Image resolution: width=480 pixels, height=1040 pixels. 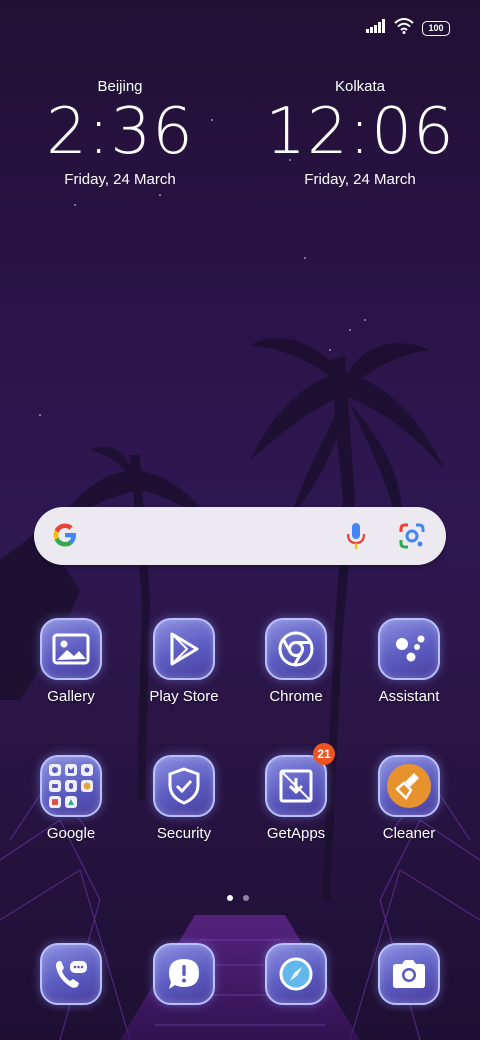 I want to click on app-label: Play Store, so click(x=184, y=696).